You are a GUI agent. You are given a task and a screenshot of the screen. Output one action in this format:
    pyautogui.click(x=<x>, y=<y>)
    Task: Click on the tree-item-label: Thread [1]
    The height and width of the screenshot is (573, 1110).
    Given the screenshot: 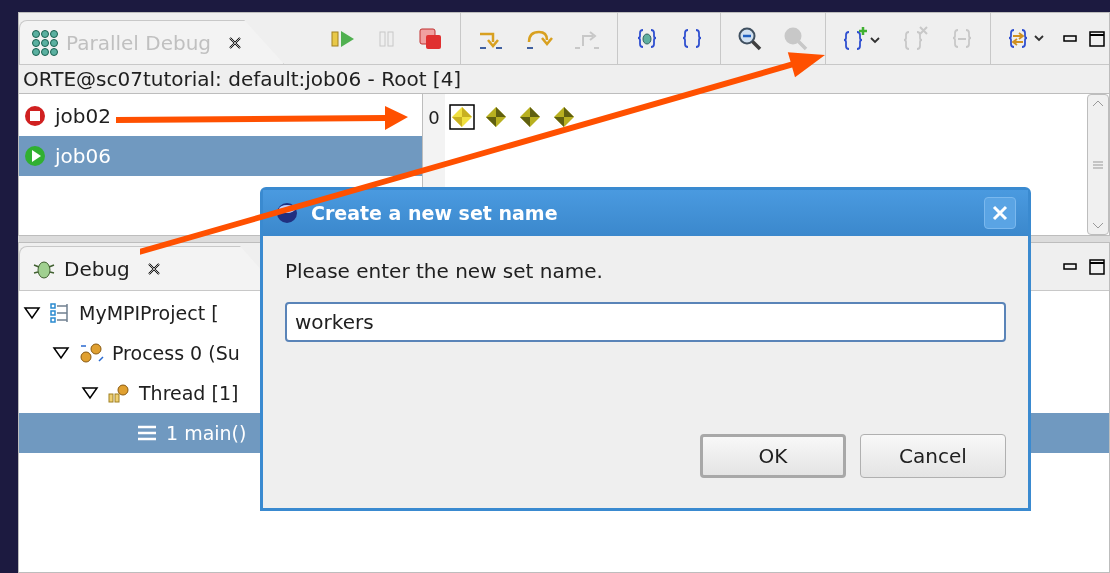 What is the action you would take?
    pyautogui.click(x=189, y=393)
    